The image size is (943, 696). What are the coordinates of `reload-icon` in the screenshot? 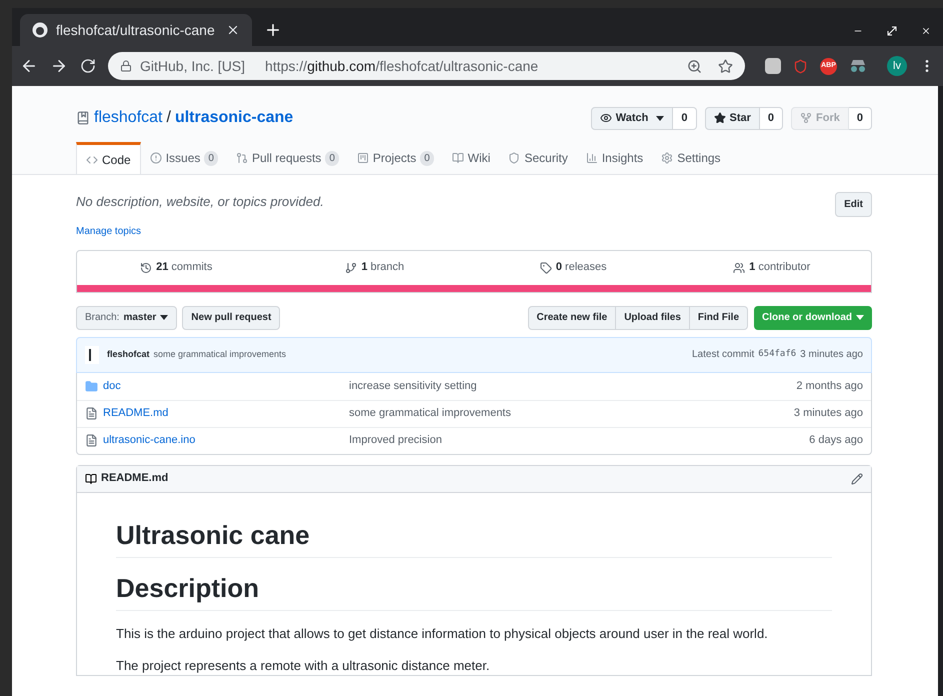 It's located at (88, 66).